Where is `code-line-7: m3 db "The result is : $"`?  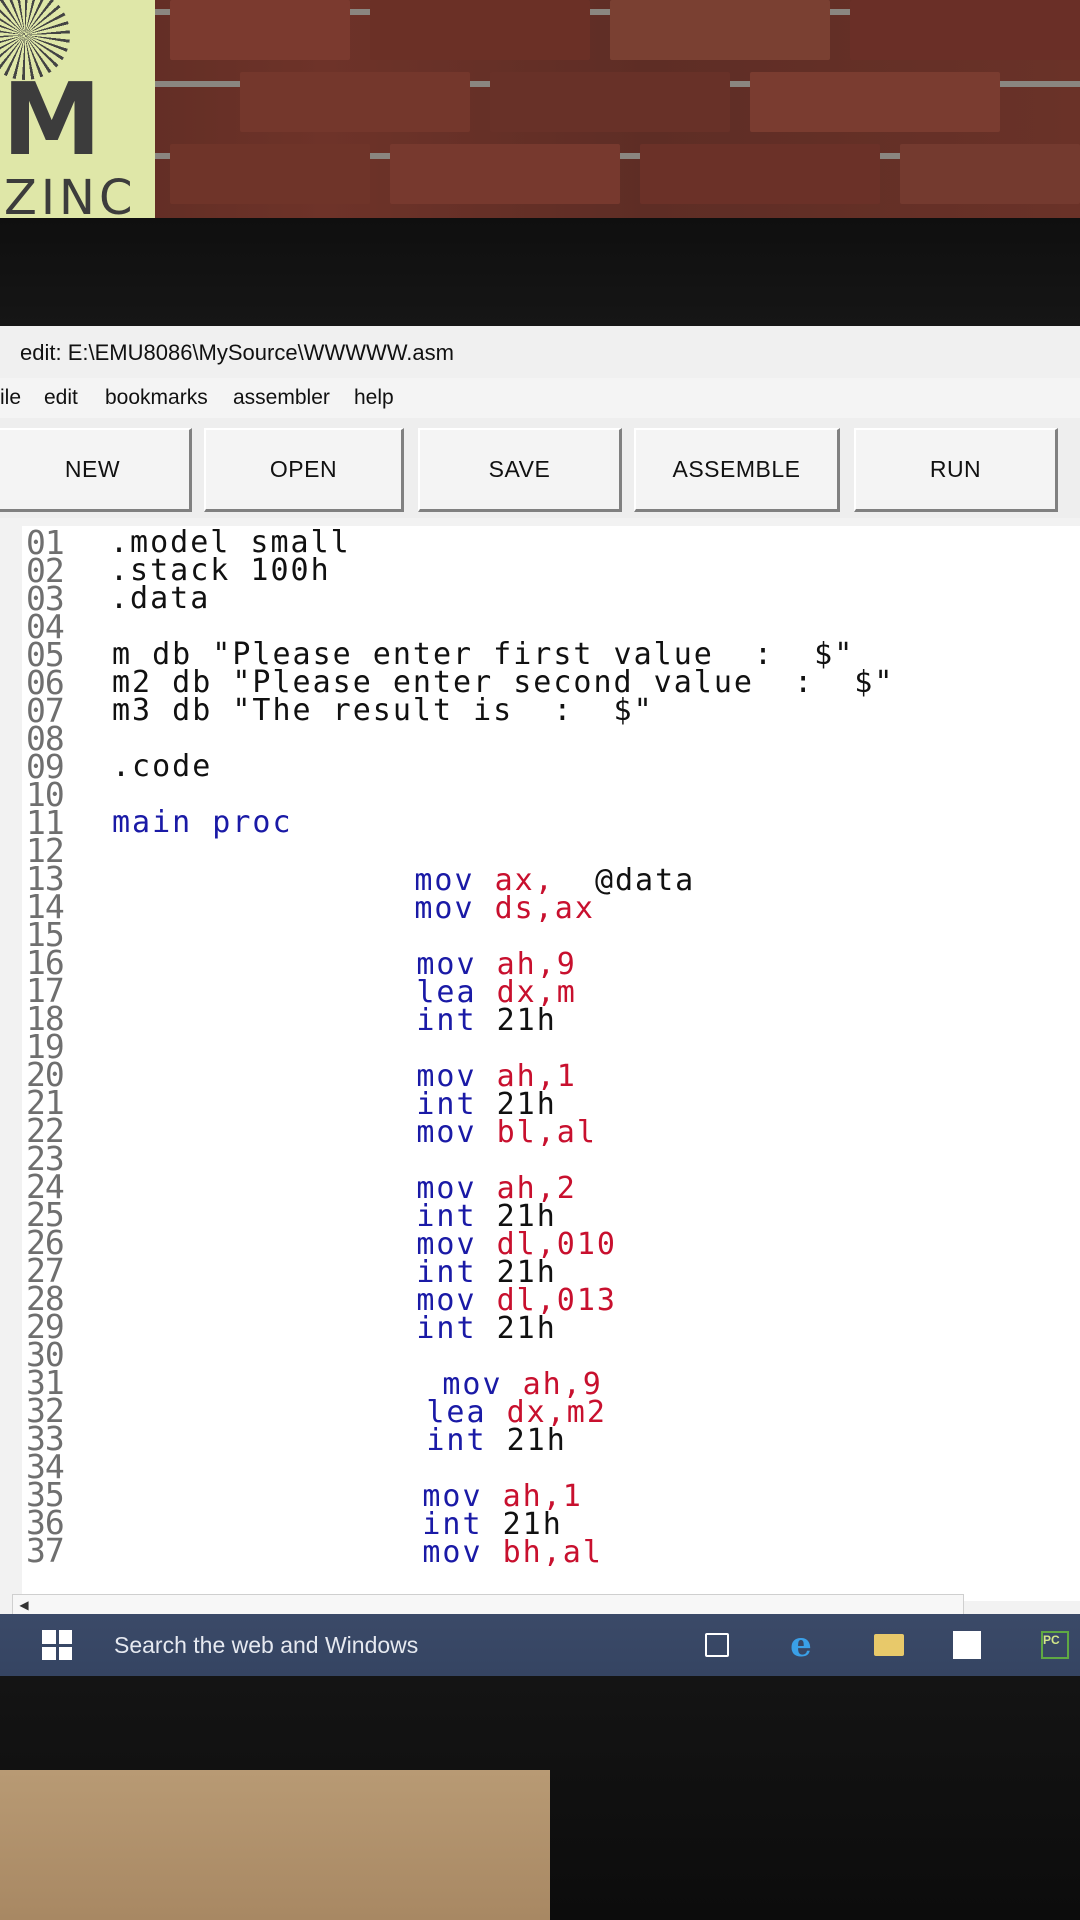
code-line-7: m3 db "The result is : $" is located at coordinates (383, 710).